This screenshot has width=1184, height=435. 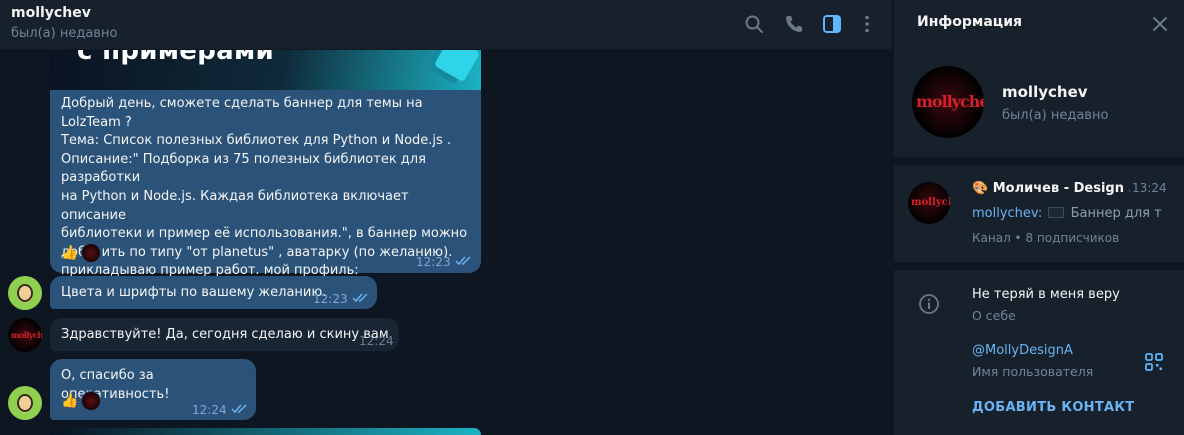 What do you see at coordinates (994, 315) in the screenshot?
I see `bio-label: О себе` at bounding box center [994, 315].